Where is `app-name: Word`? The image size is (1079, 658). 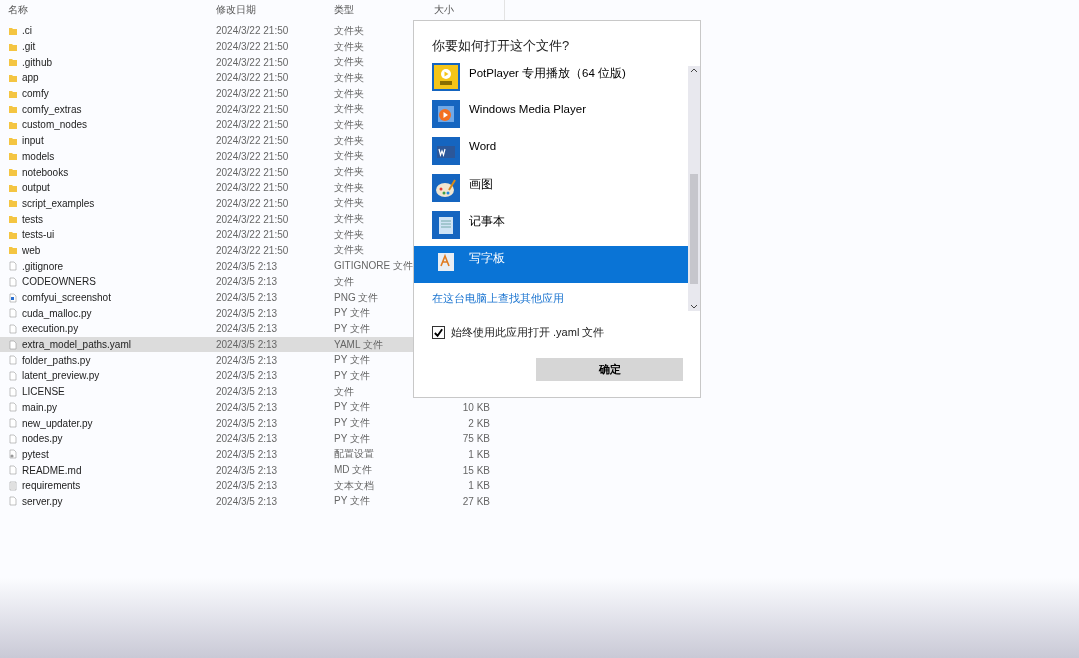
app-name: Word is located at coordinates (483, 146).